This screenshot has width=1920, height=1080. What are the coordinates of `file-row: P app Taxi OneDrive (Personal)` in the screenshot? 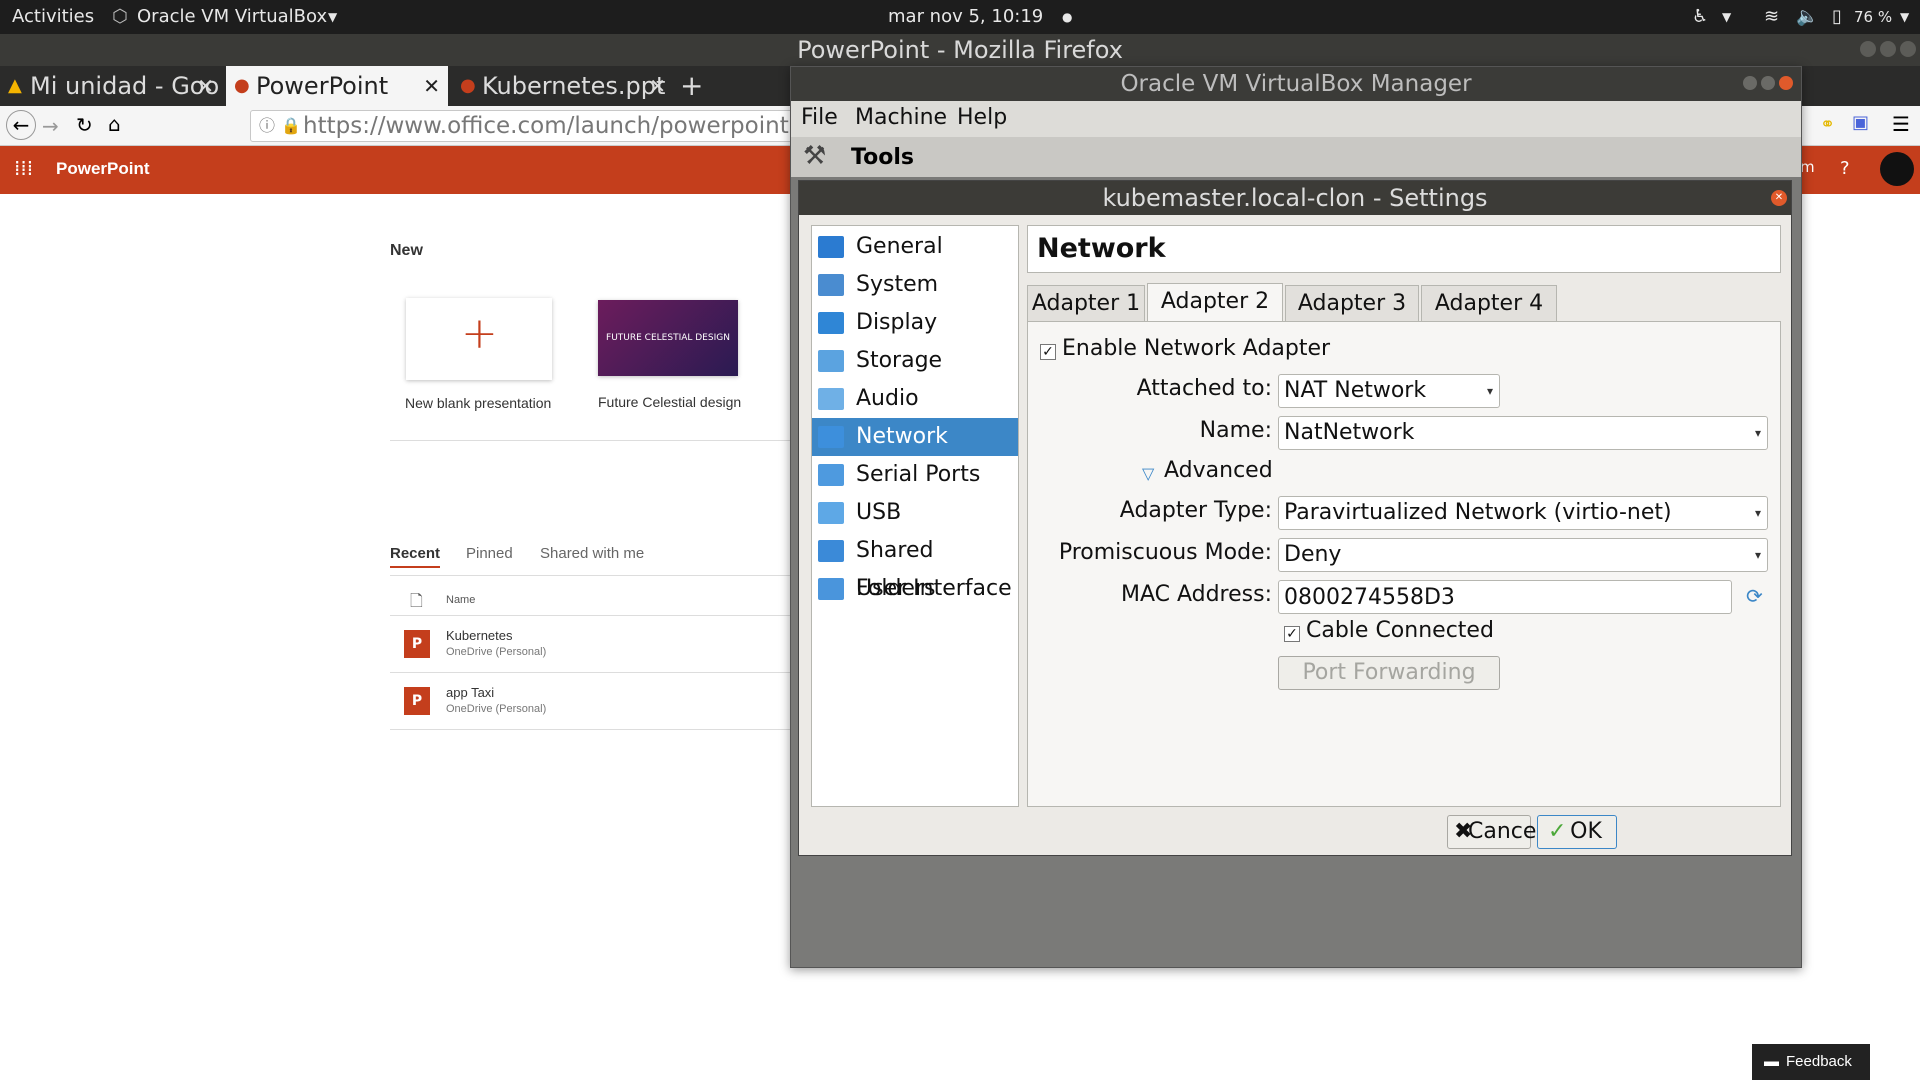 It's located at (590, 701).